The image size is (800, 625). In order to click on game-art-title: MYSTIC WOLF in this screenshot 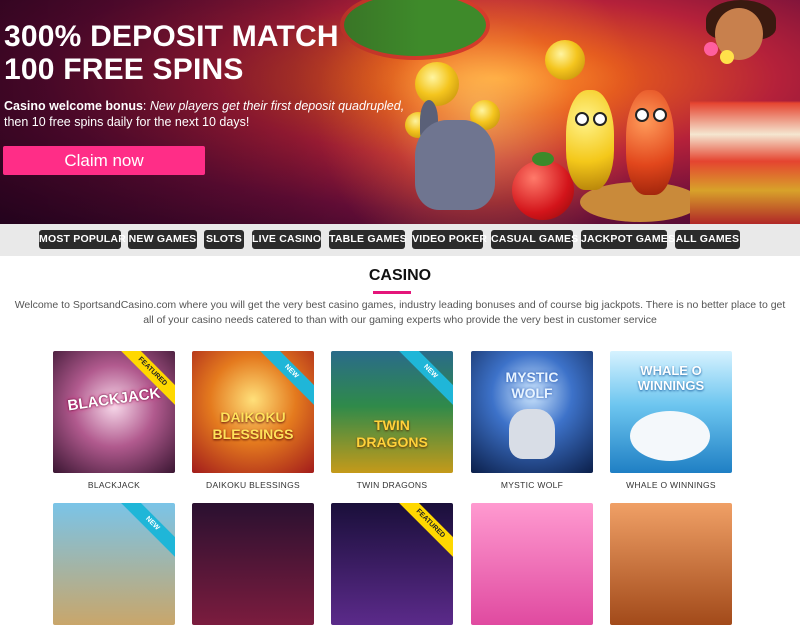, I will do `click(532, 385)`.